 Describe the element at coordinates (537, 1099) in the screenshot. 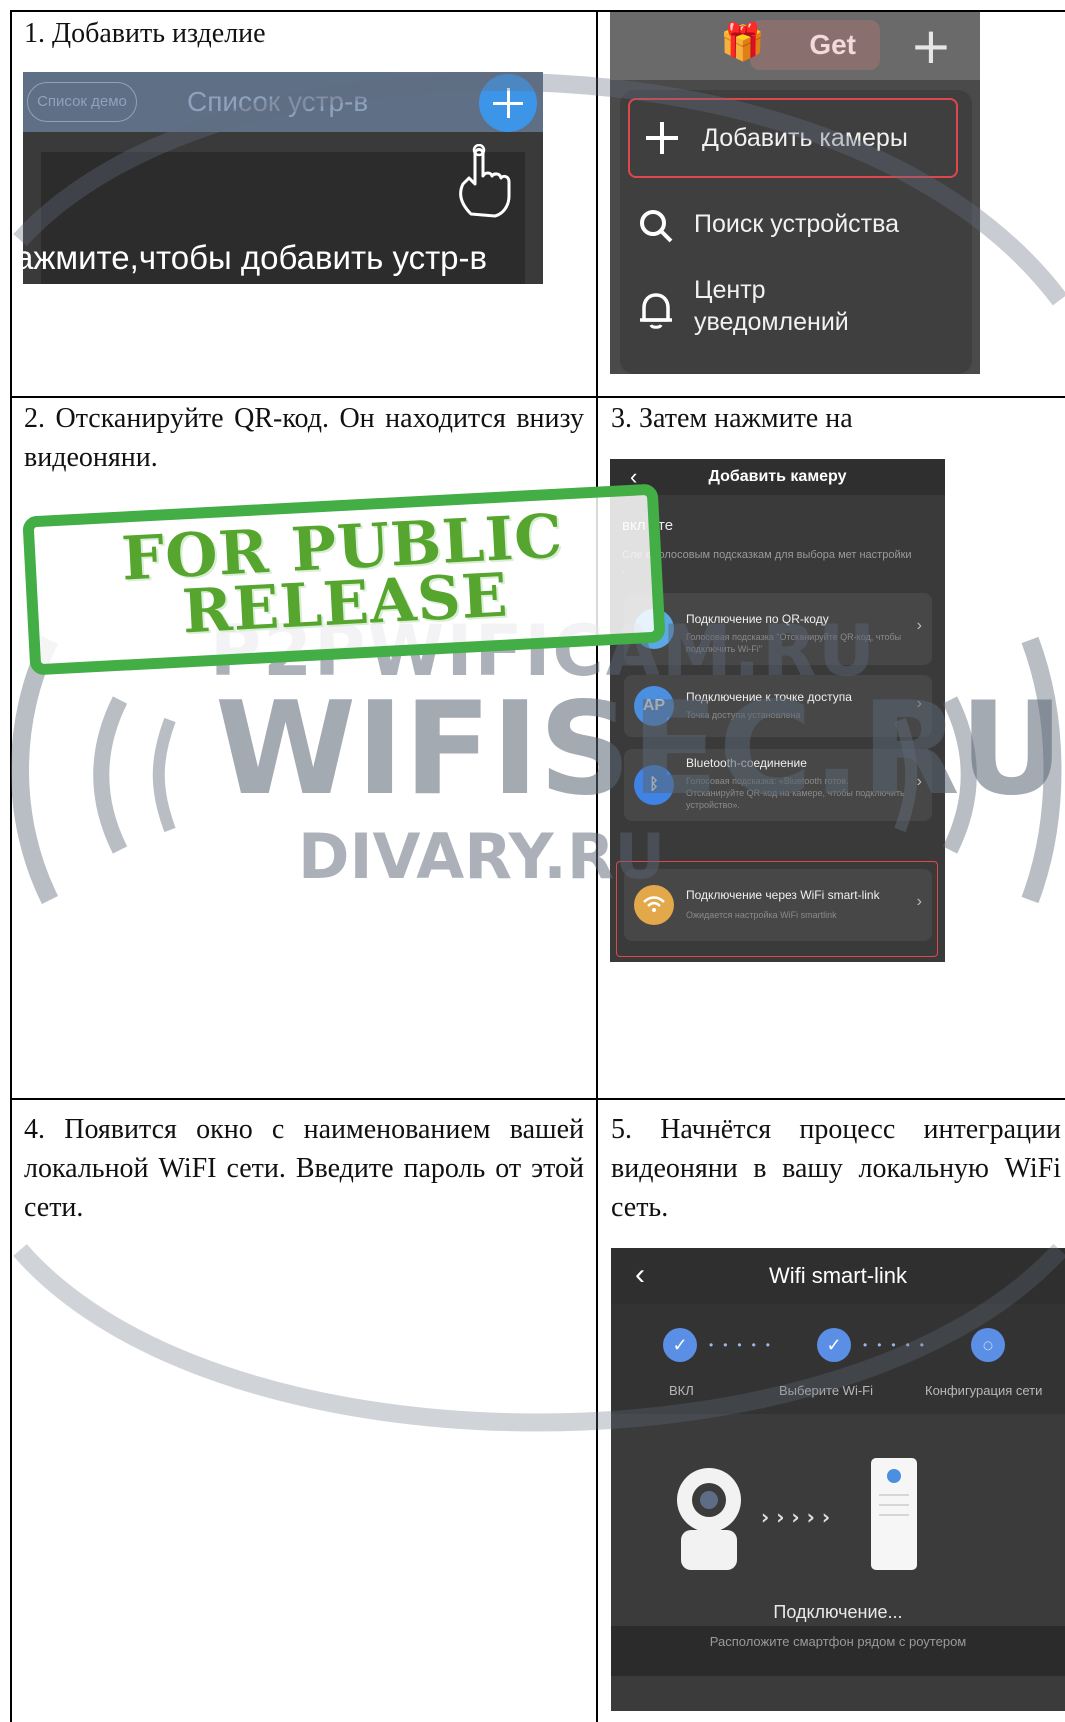

I see `table-divider-row2` at that location.